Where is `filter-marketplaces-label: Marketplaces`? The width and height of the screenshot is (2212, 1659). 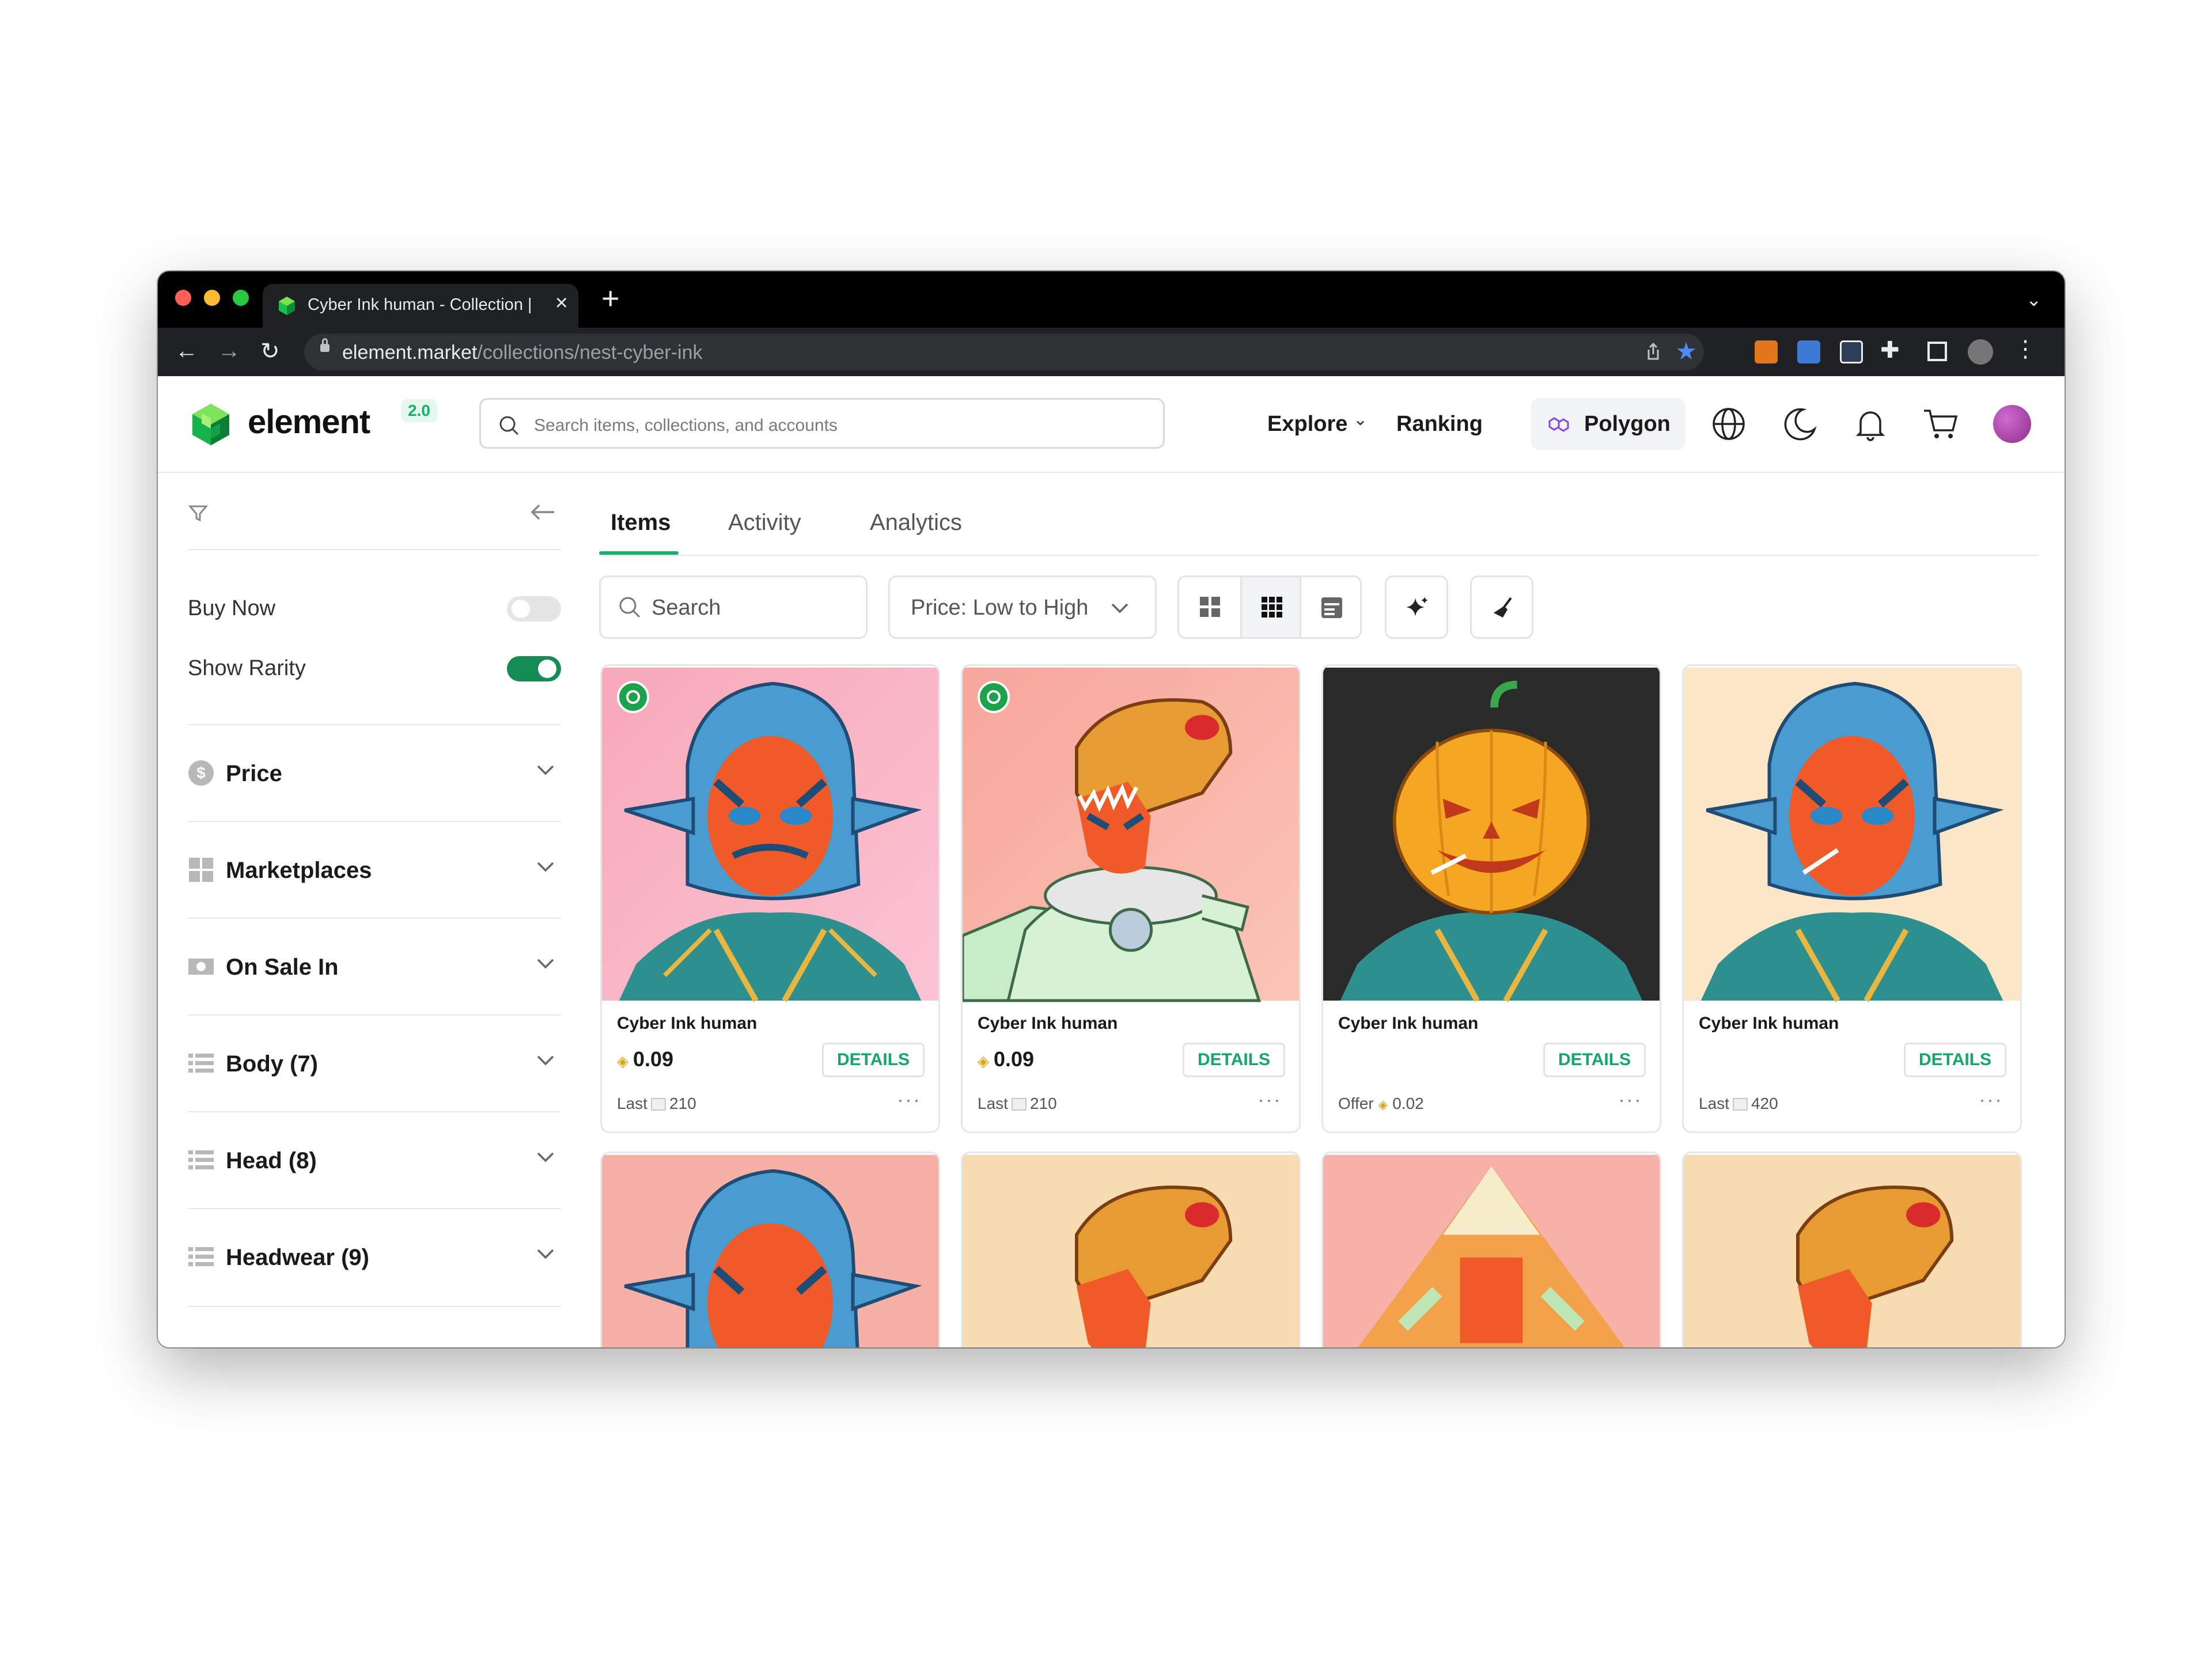 filter-marketplaces-label: Marketplaces is located at coordinates (299, 870).